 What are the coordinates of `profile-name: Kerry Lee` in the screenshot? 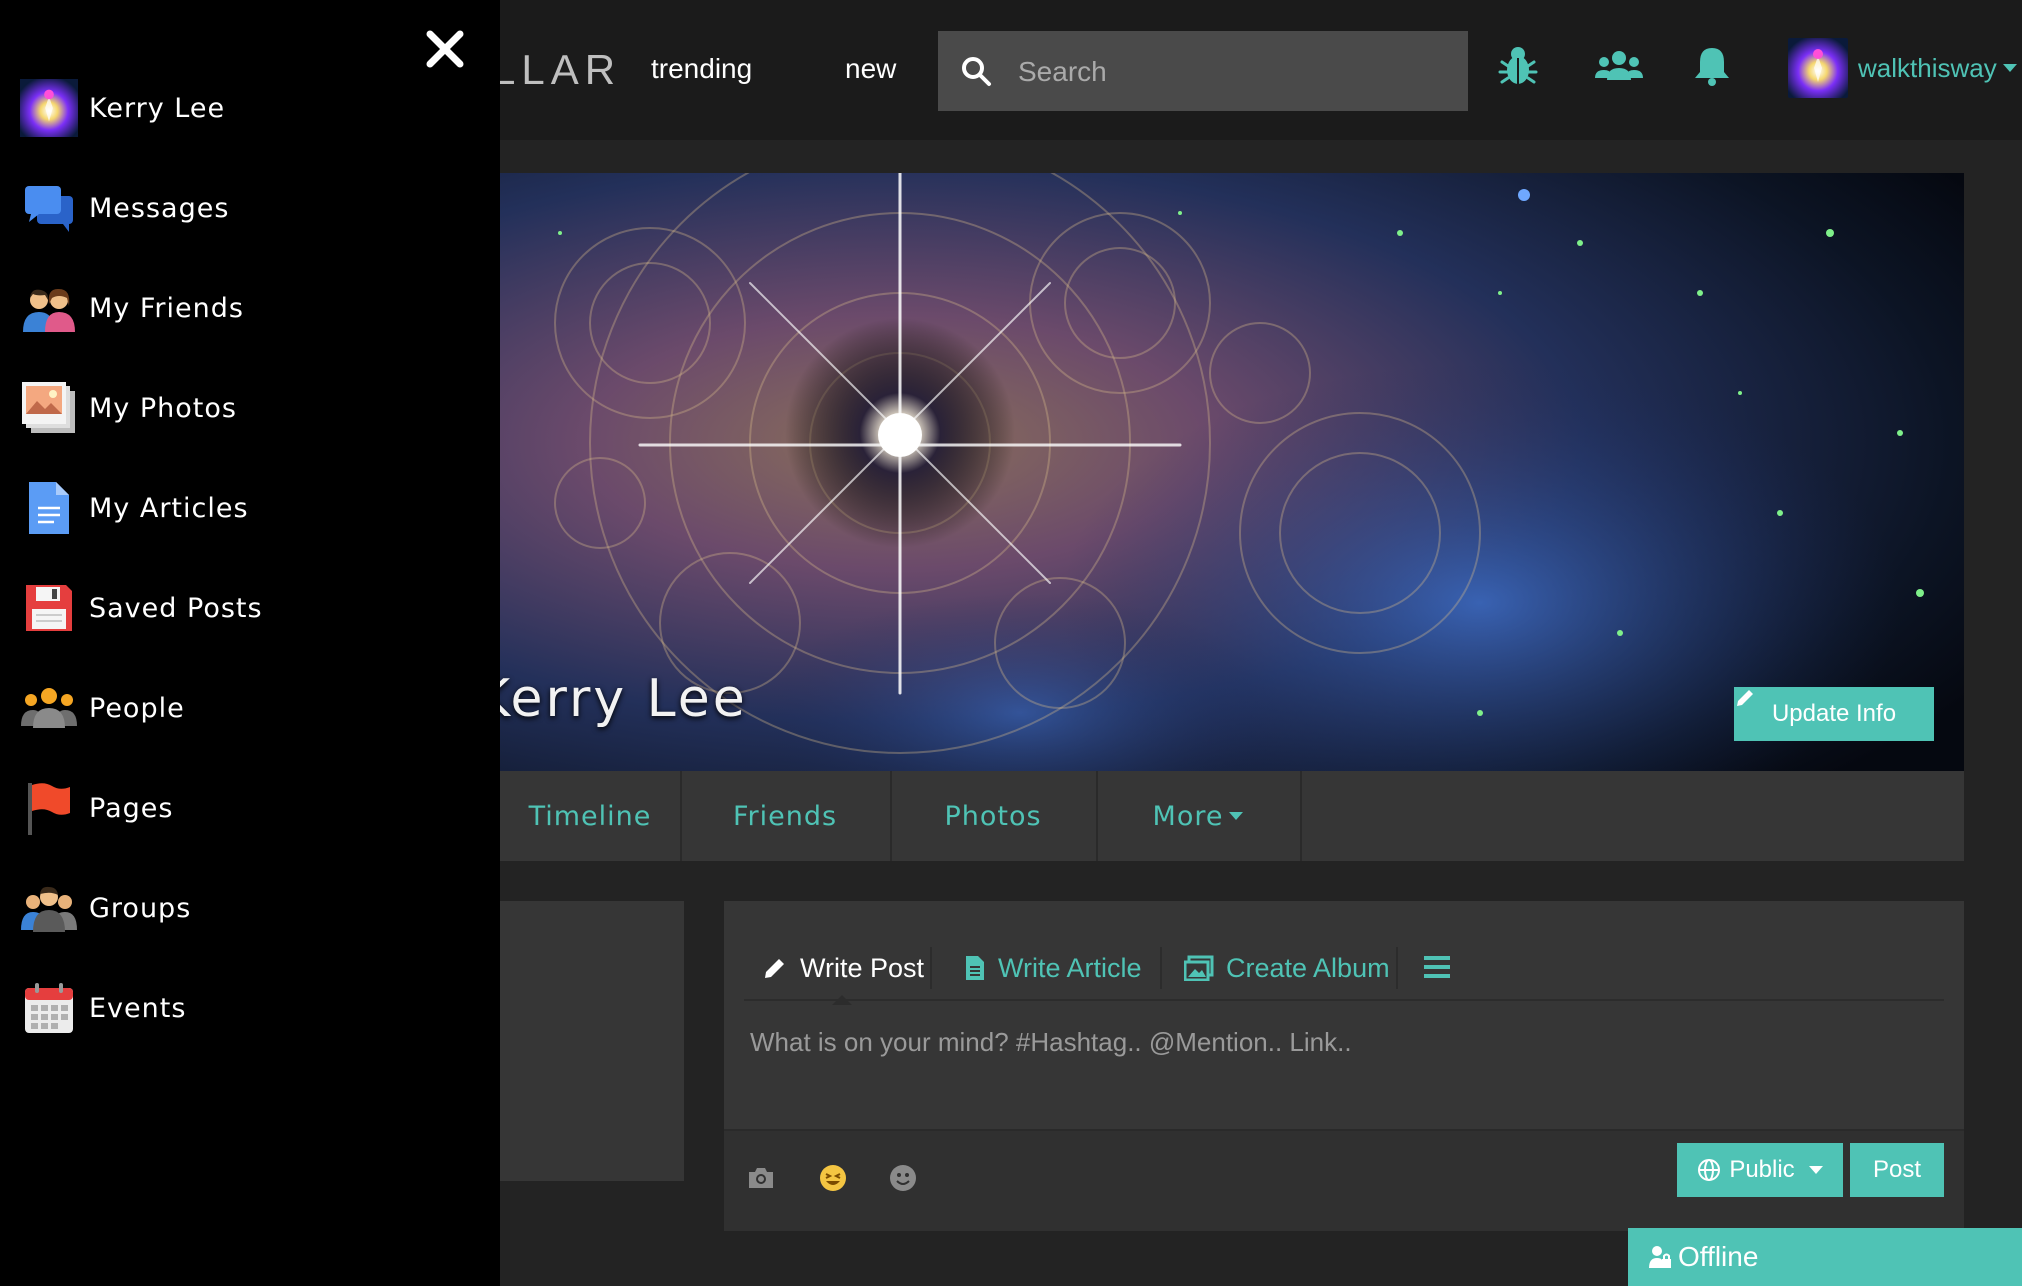 It's located at (624, 699).